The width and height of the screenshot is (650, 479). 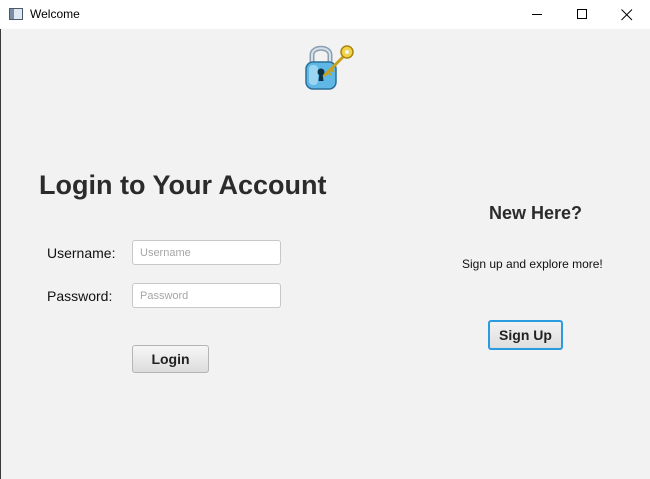 I want to click on new-here-heading: New Here?, so click(x=536, y=213).